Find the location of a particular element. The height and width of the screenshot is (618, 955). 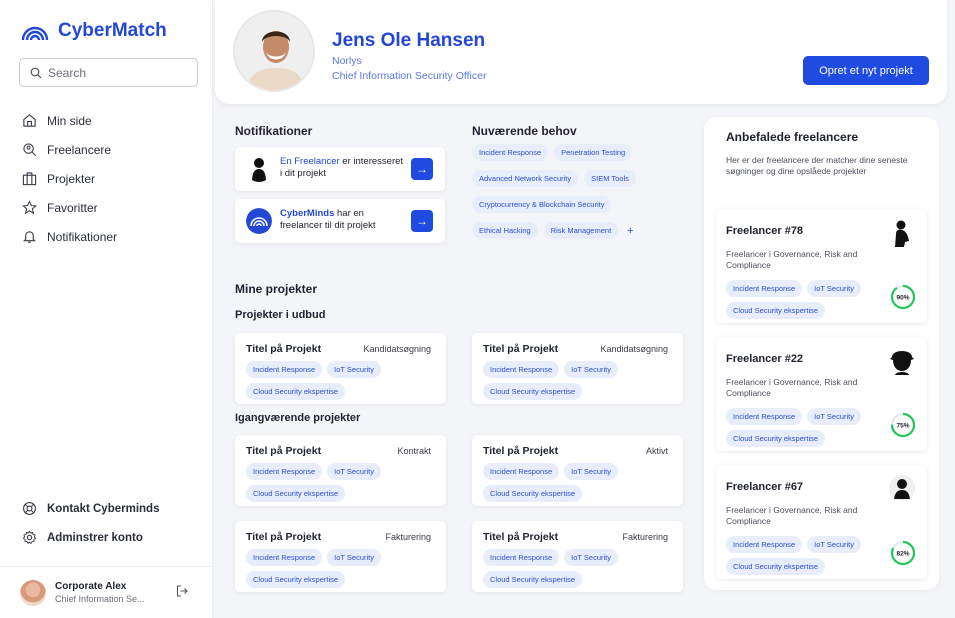

sidebar-item-favoritter: Favoritter is located at coordinates (69, 207).